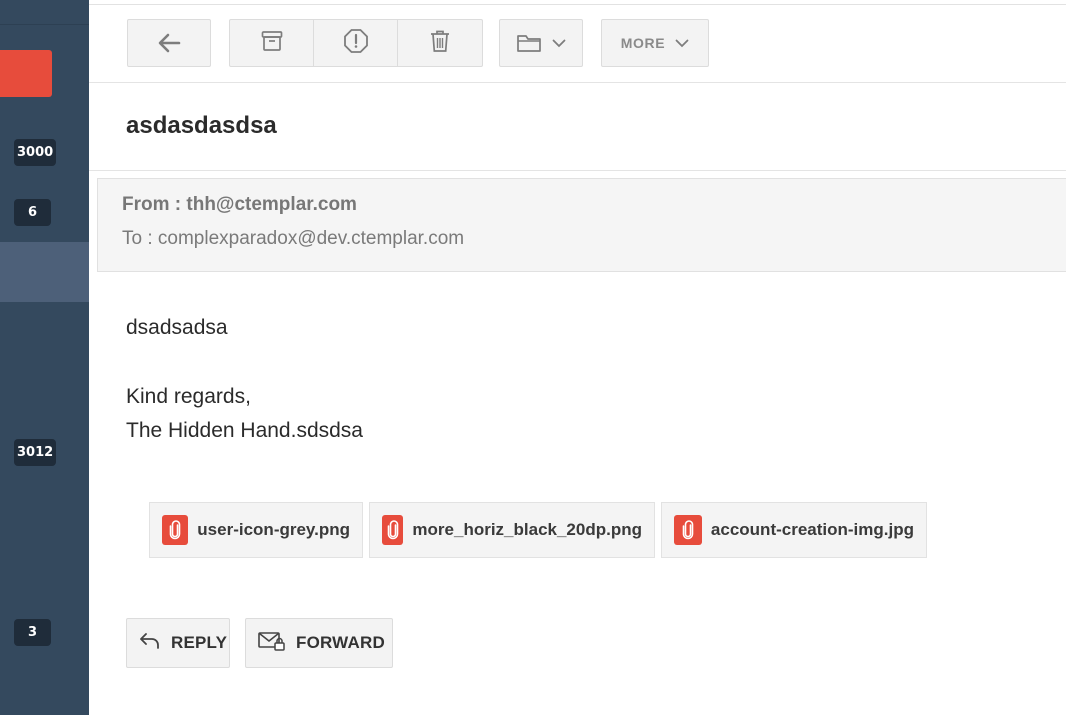 This screenshot has height=715, width=1066. I want to click on forward-button: FORWARD, so click(319, 643).